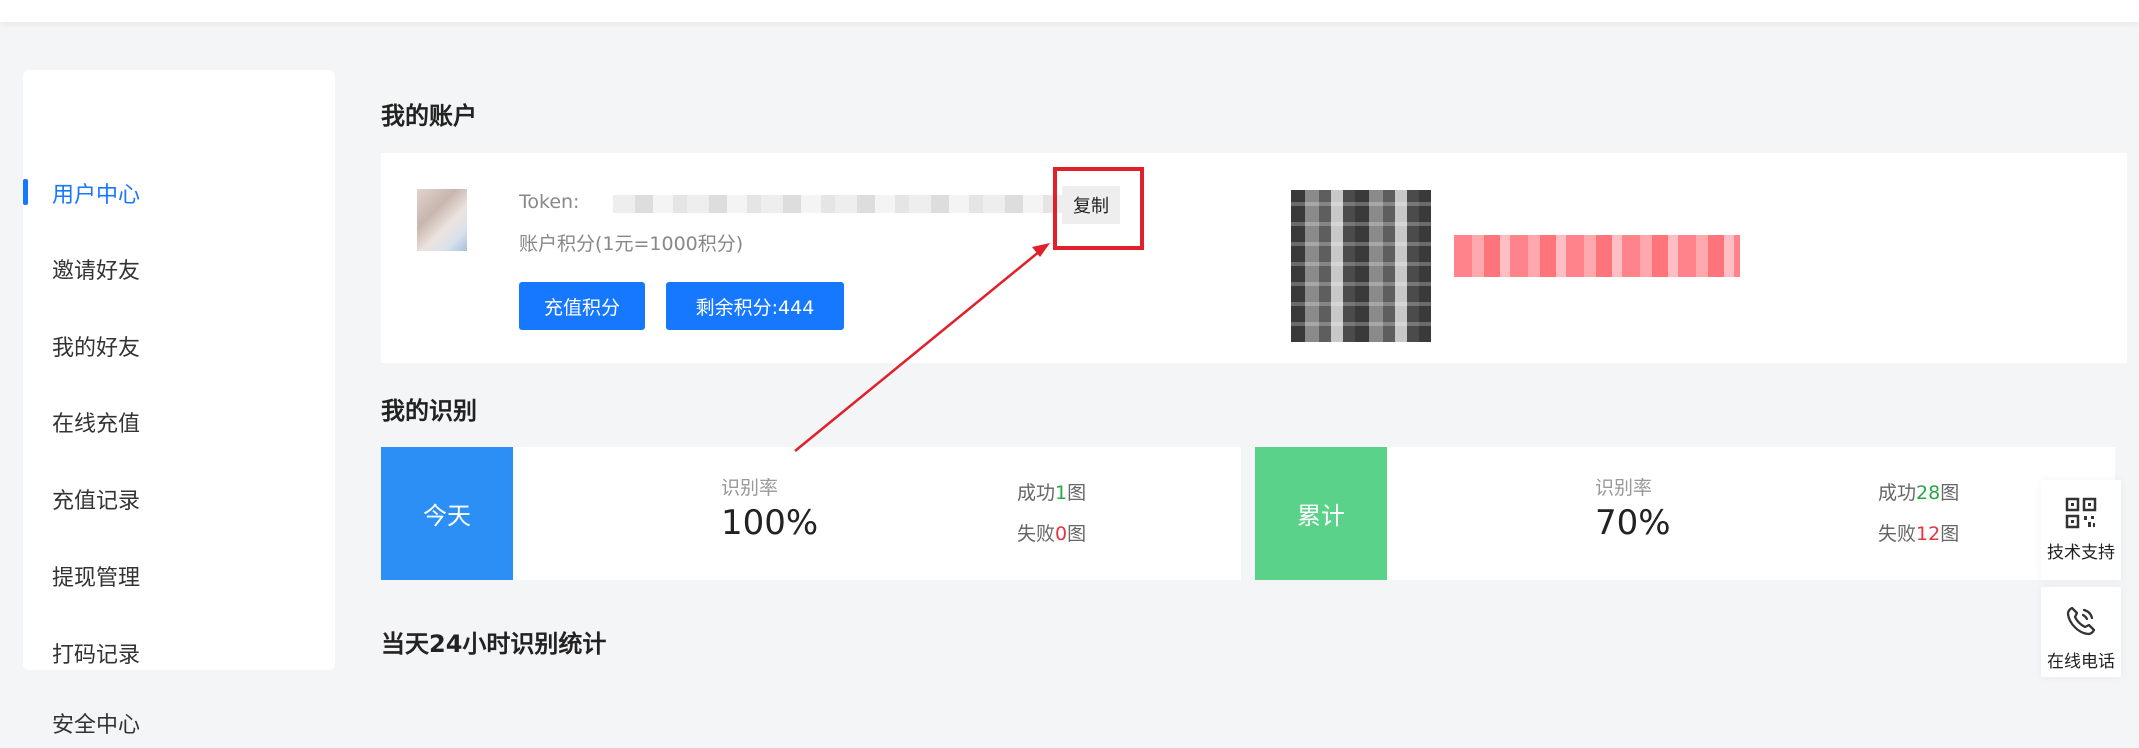 The height and width of the screenshot is (748, 2139). I want to click on today-rate-value: 100%, so click(770, 523).